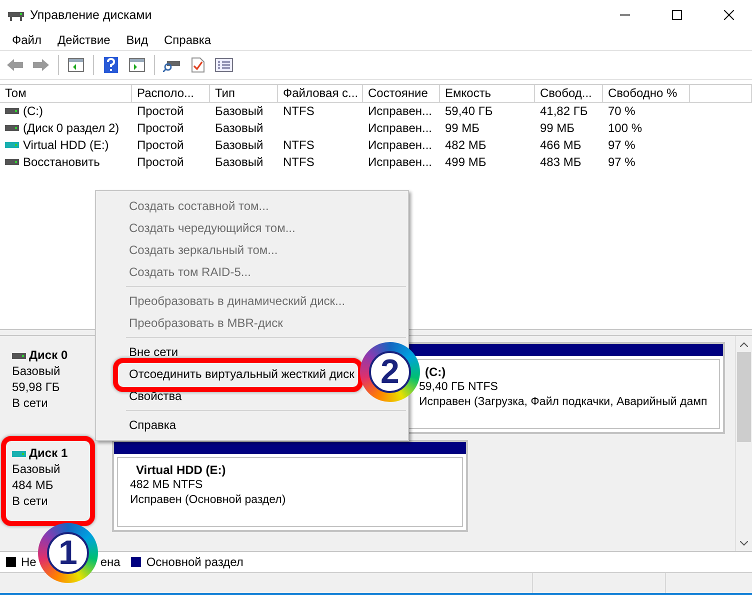 The width and height of the screenshot is (752, 595). I want to click on menu-option: Отсоединить виртуальный жесткий диск, so click(241, 374).